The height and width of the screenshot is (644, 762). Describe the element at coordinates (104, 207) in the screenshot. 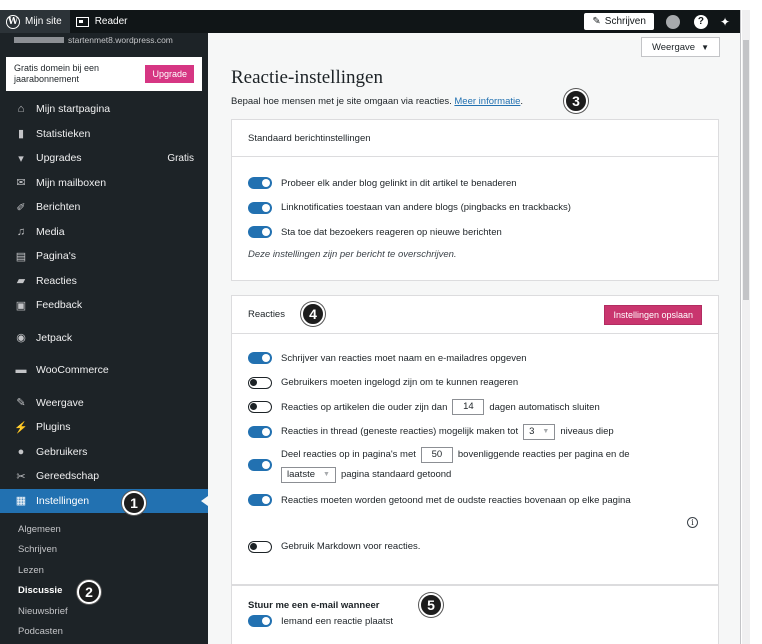

I see `sidebar-item-posts: ✐ Berichten` at that location.